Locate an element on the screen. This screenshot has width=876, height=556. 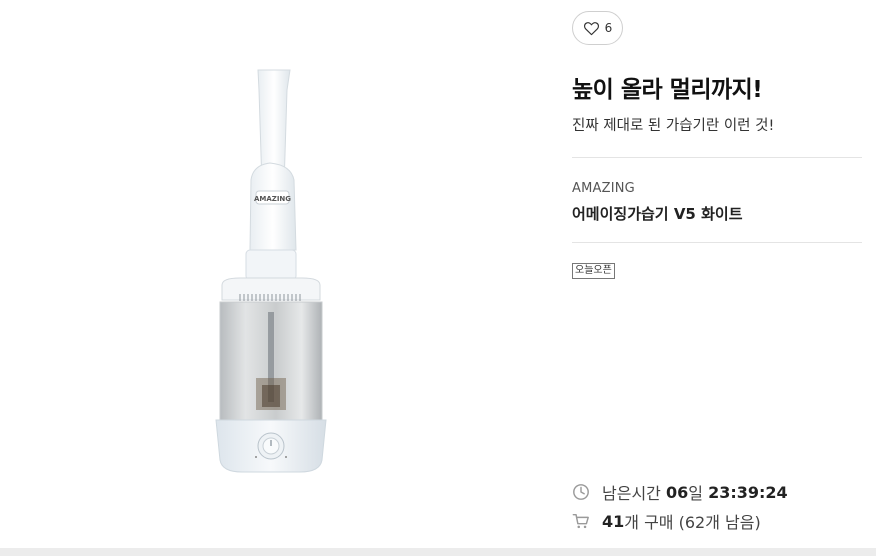
like-count: 6 is located at coordinates (608, 28).